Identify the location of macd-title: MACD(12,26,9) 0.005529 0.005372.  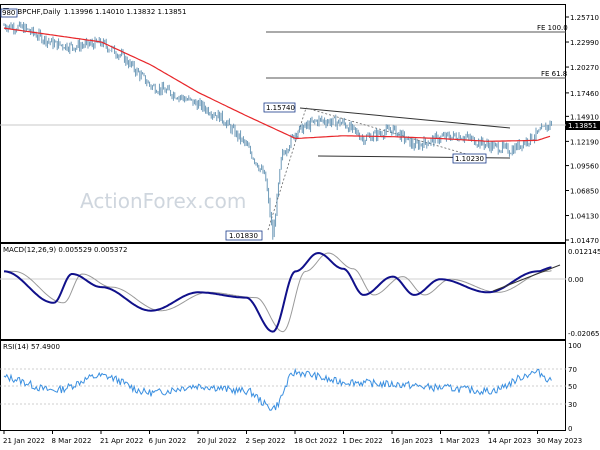
(65, 250).